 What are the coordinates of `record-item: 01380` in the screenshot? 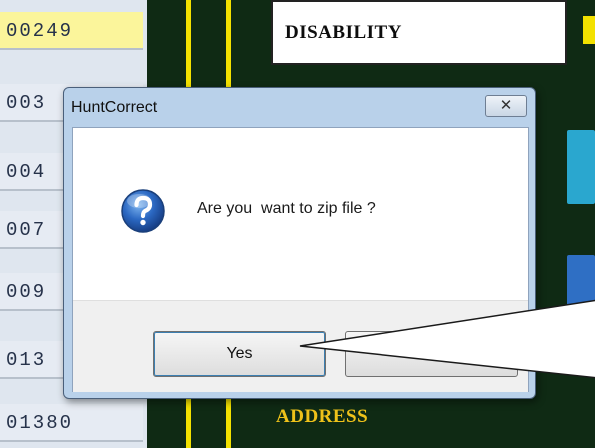 It's located at (71, 423).